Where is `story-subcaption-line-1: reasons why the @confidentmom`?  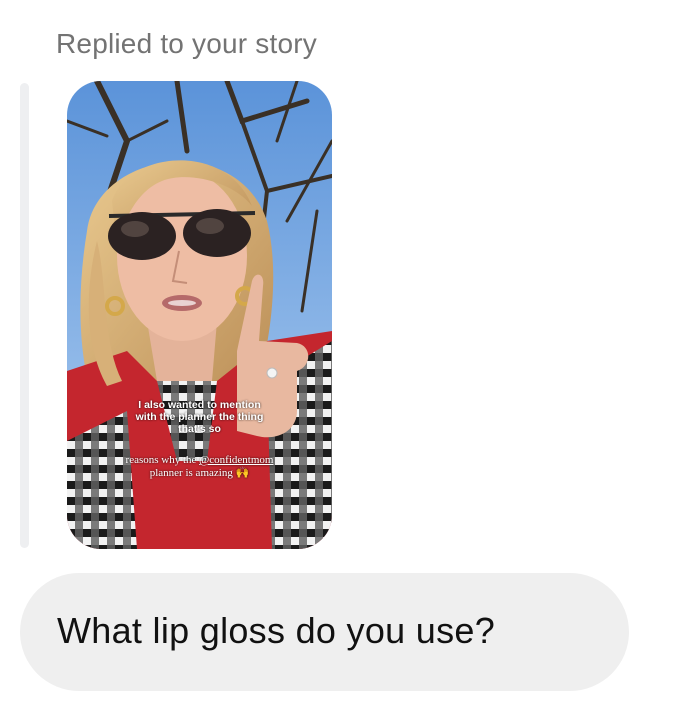
story-subcaption-line-1: reasons why the @confidentmom is located at coordinates (199, 460).